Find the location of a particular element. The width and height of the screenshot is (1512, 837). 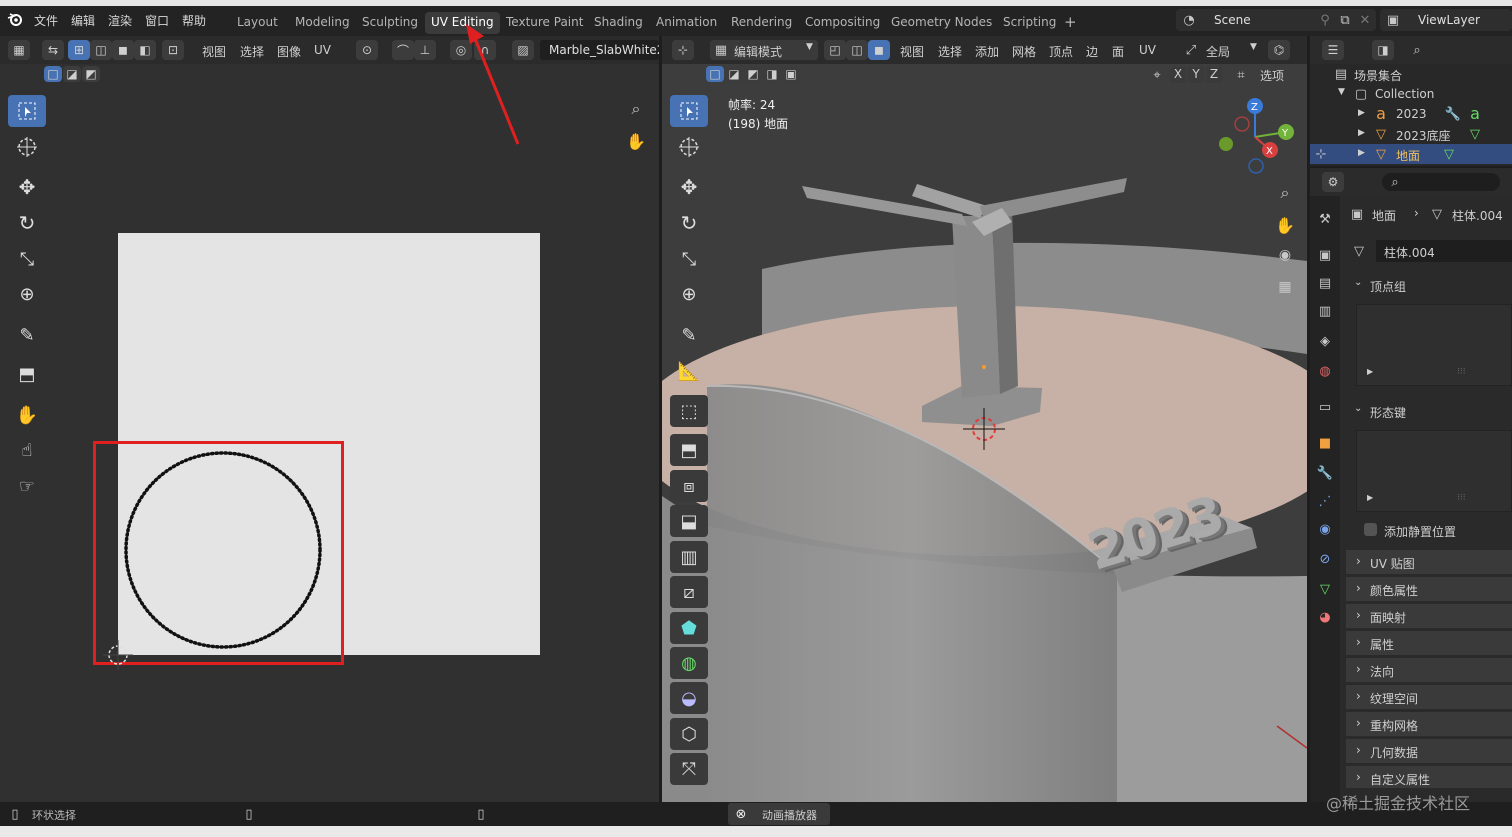

menu-edit: 编辑 is located at coordinates (83, 20).